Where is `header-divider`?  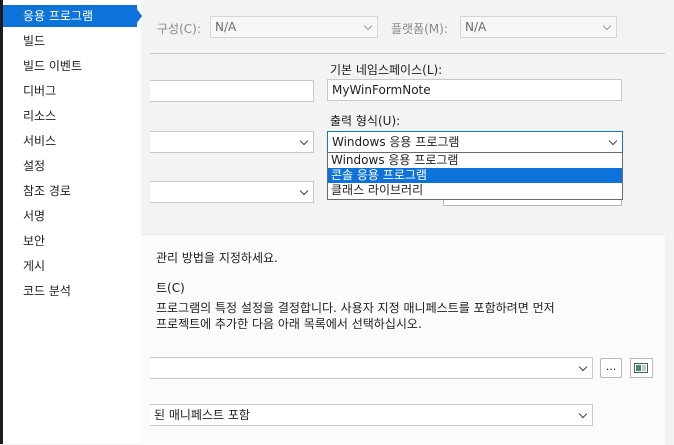
header-divider is located at coordinates (407, 53).